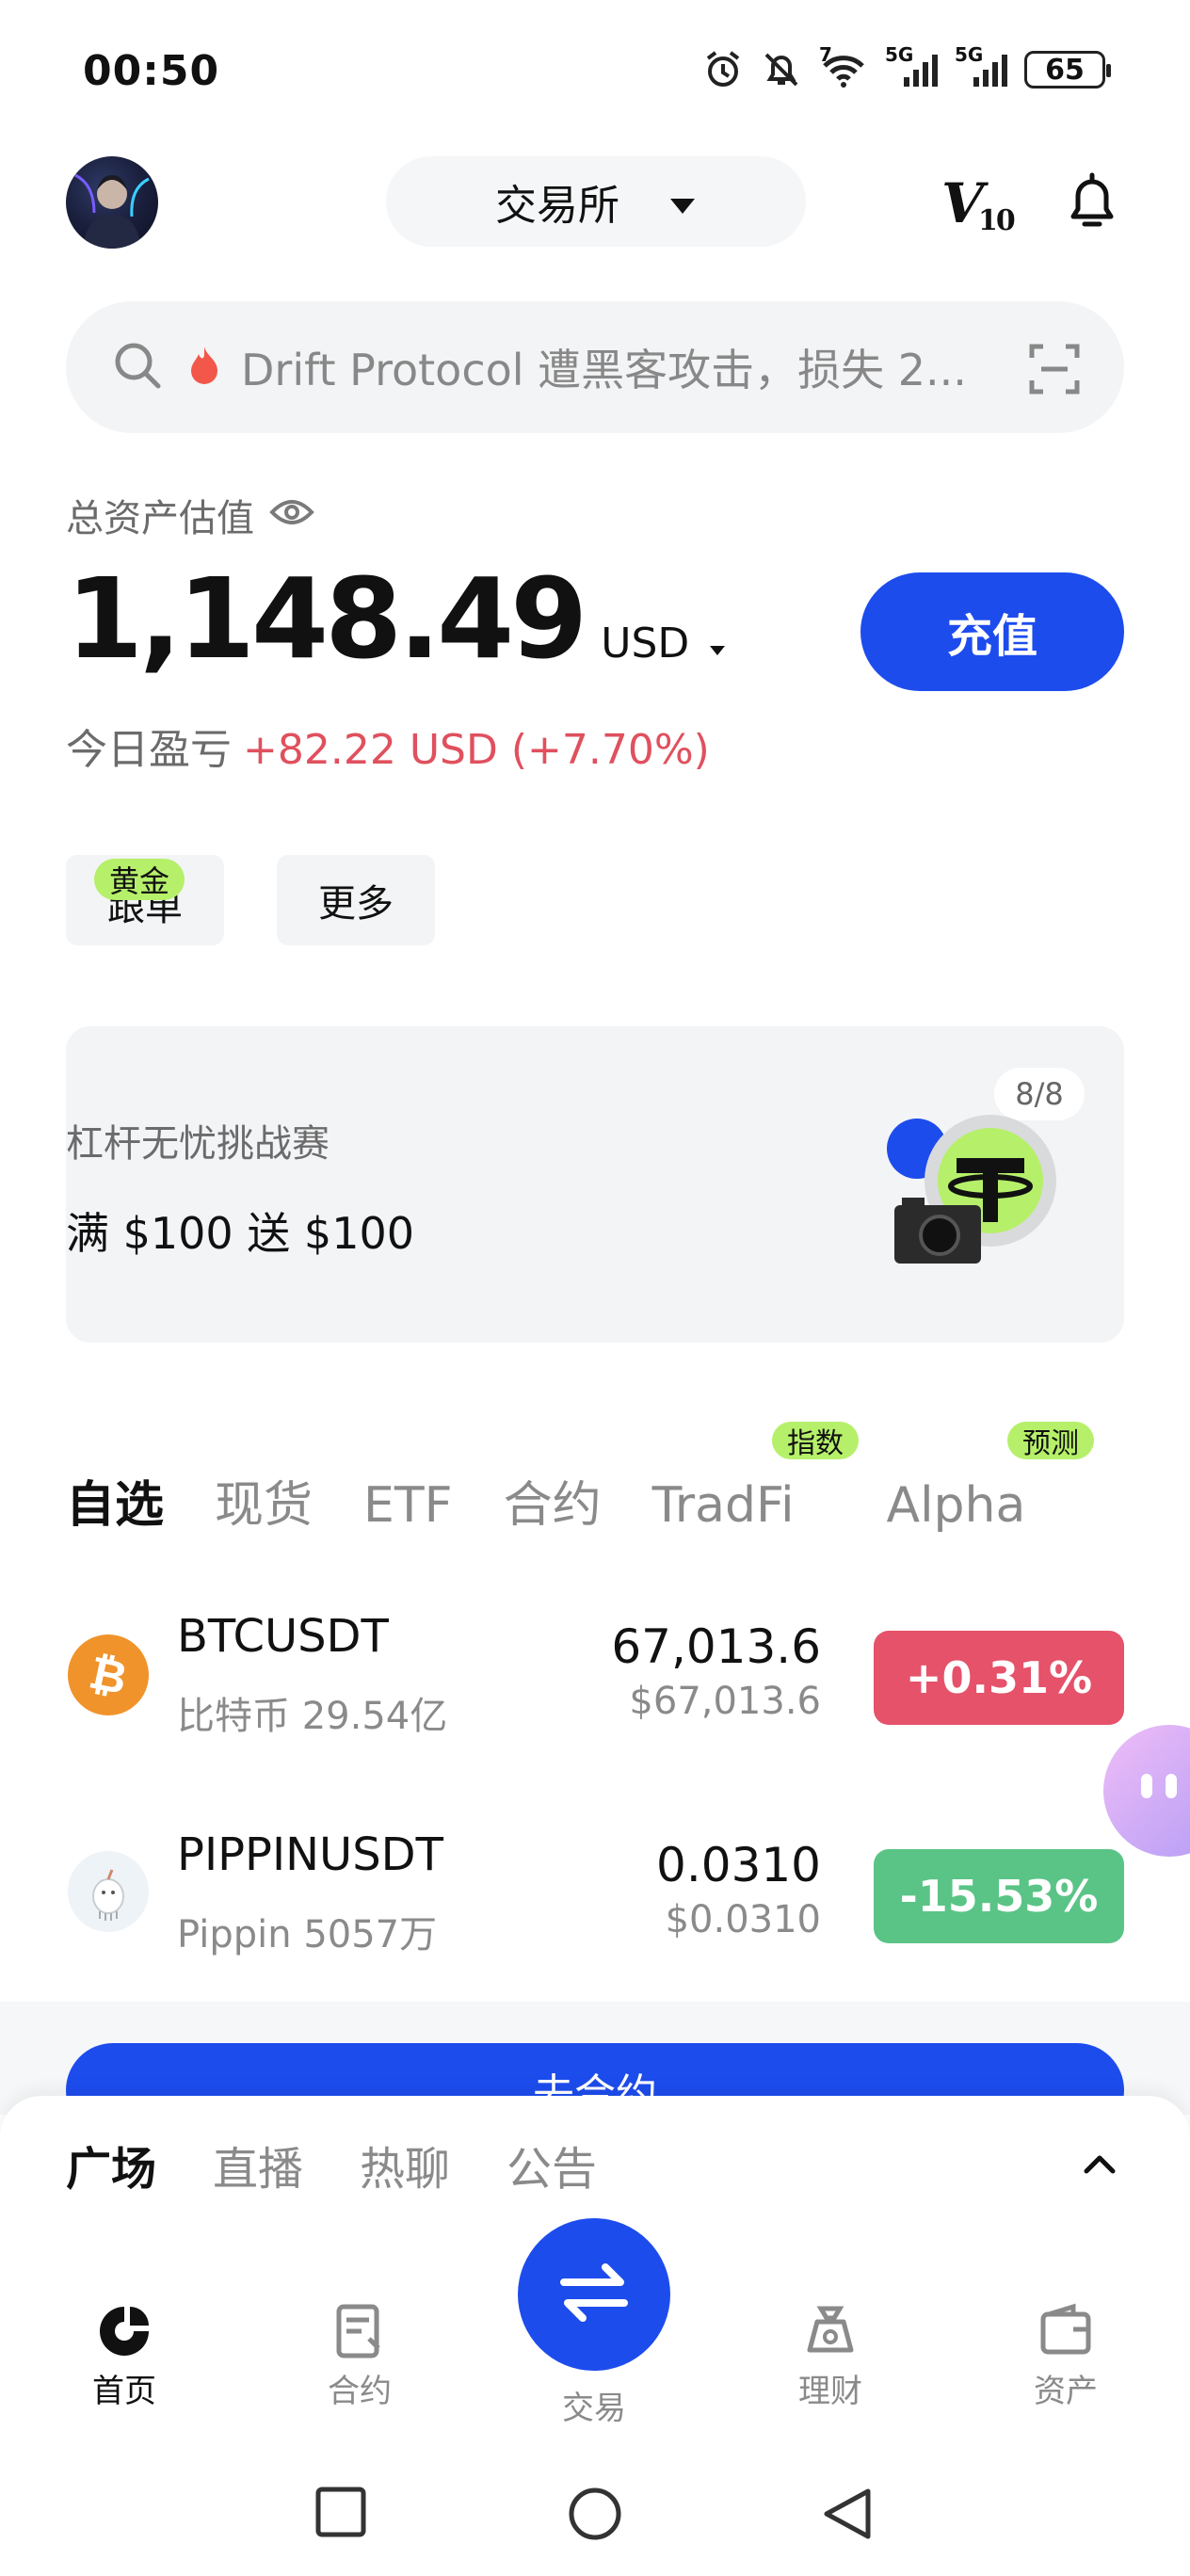 This screenshot has height=2576, width=1190. I want to click on vip-level-badge: V10, so click(979, 204).